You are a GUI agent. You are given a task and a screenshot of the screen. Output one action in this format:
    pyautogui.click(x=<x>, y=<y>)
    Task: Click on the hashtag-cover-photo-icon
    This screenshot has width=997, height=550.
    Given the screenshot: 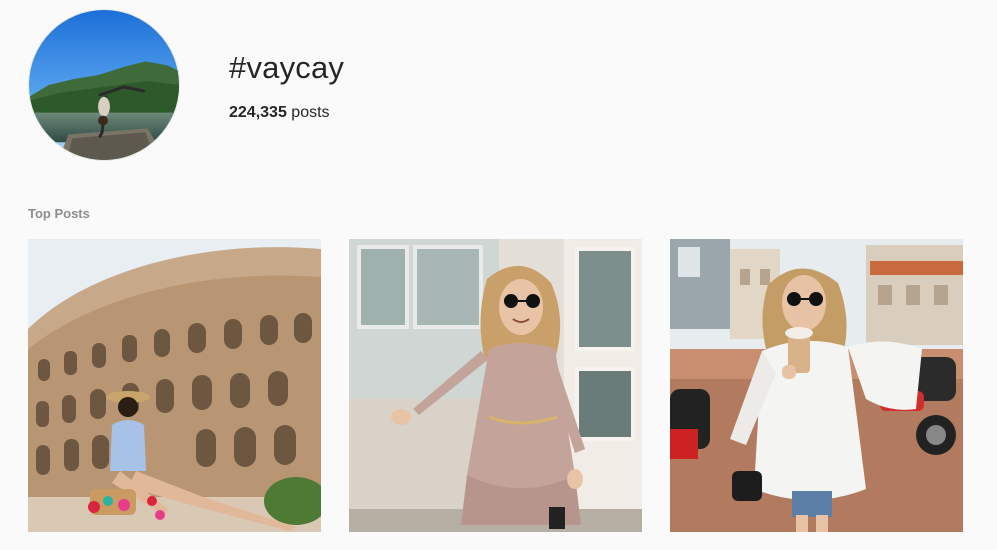 What is the action you would take?
    pyautogui.click(x=104, y=85)
    